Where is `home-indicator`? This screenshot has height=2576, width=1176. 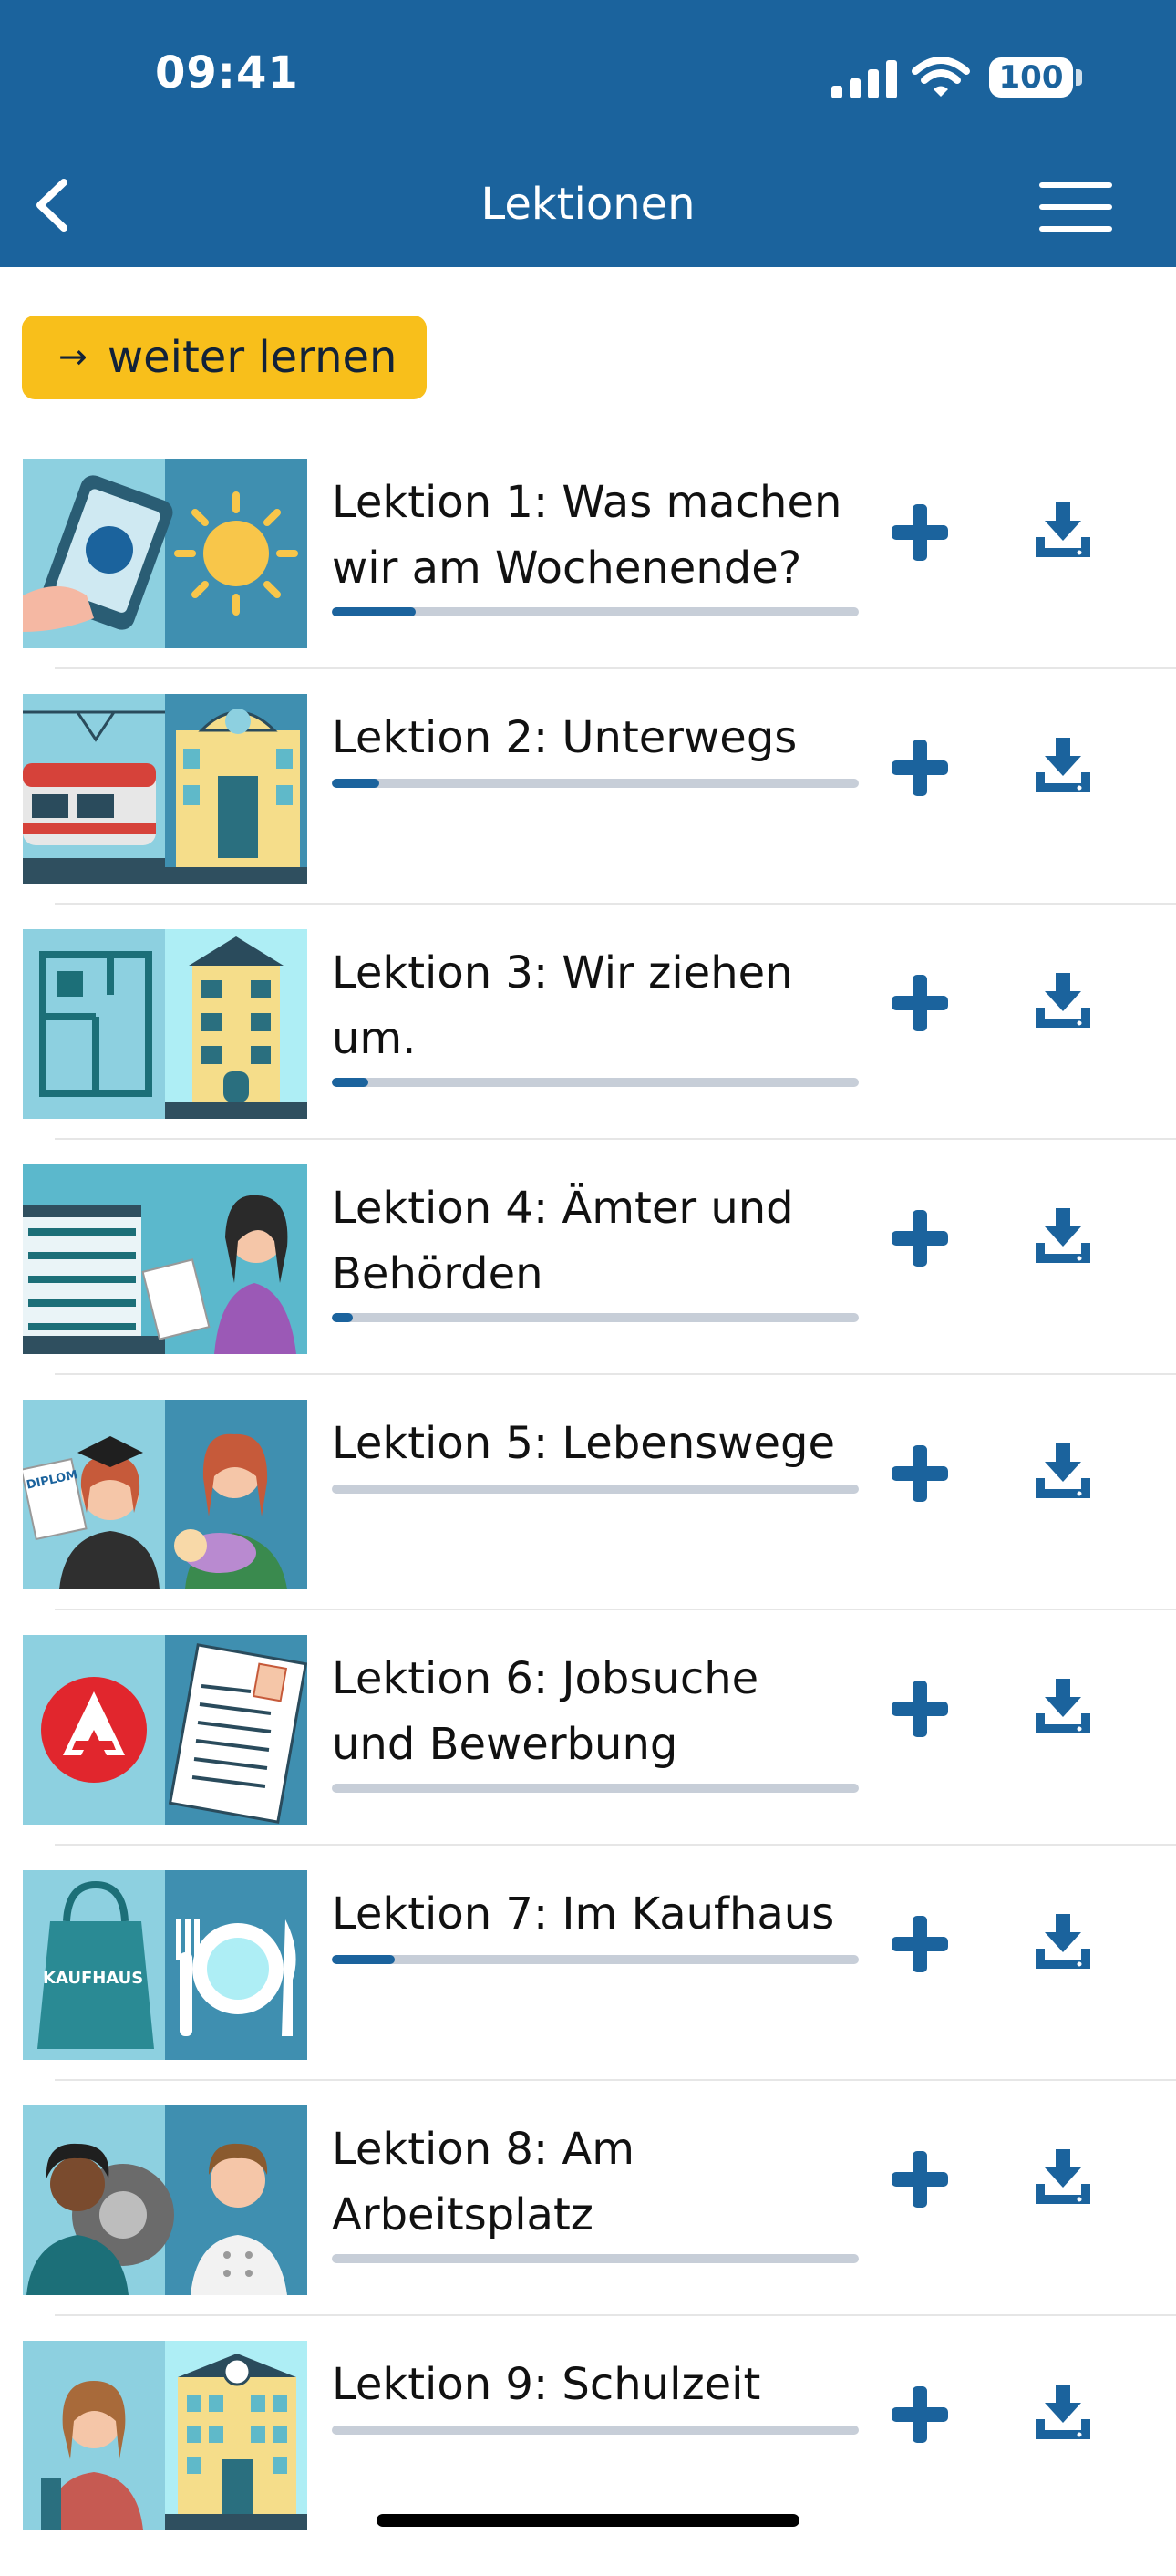
home-indicator is located at coordinates (588, 2520).